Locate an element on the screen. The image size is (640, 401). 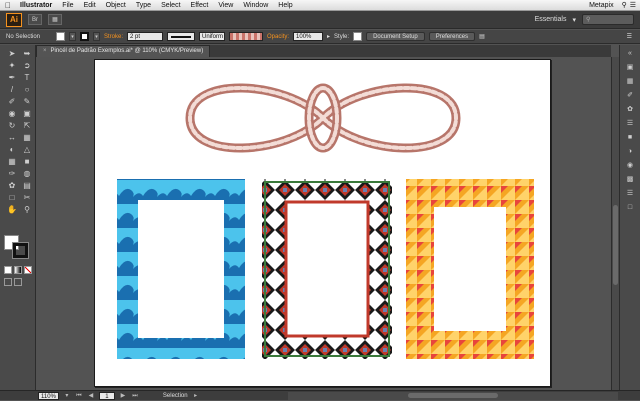
zoom-dropdown-icon: ▾ is located at coordinates (67, 396).